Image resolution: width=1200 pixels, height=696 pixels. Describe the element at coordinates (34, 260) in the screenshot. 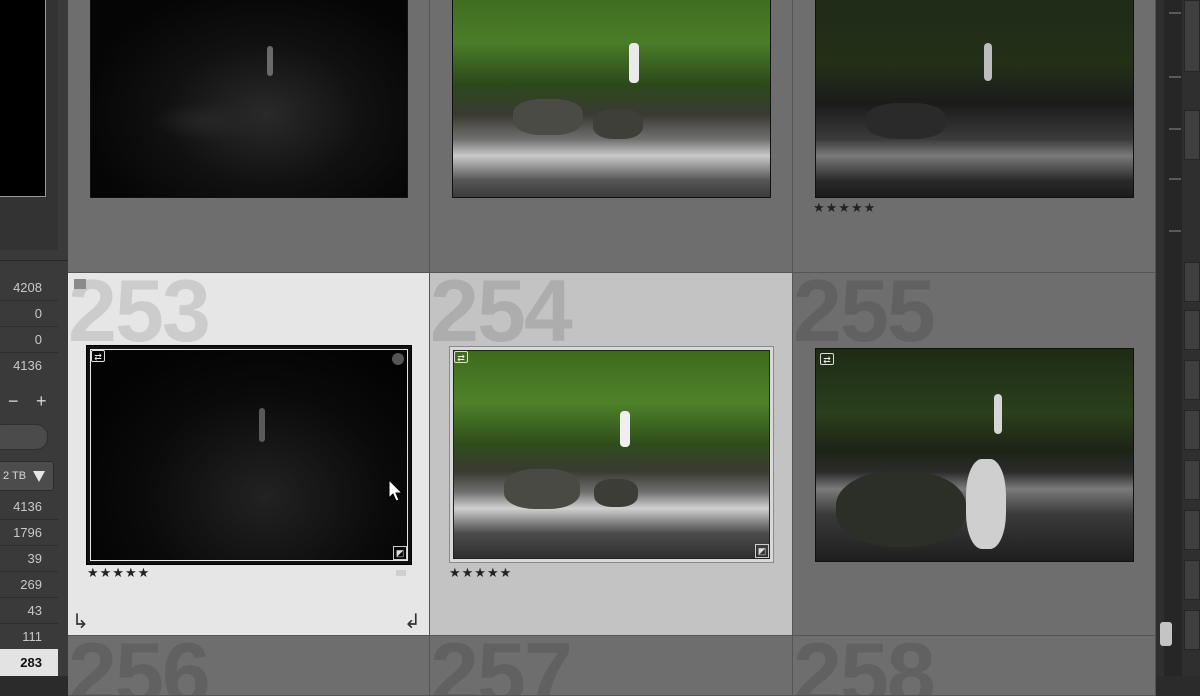

I see `panel-divider` at that location.